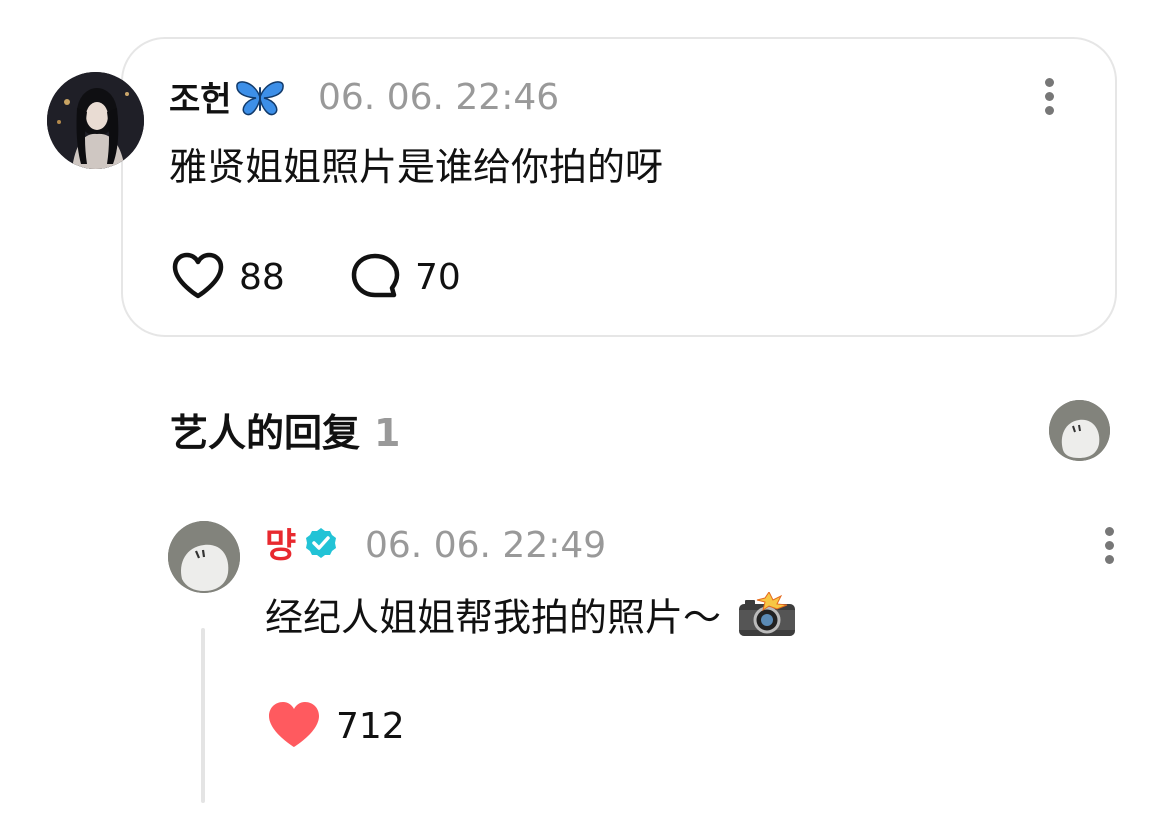 The image size is (1170, 838). Describe the element at coordinates (405, 278) in the screenshot. I see `comment-reply-button: 70` at that location.